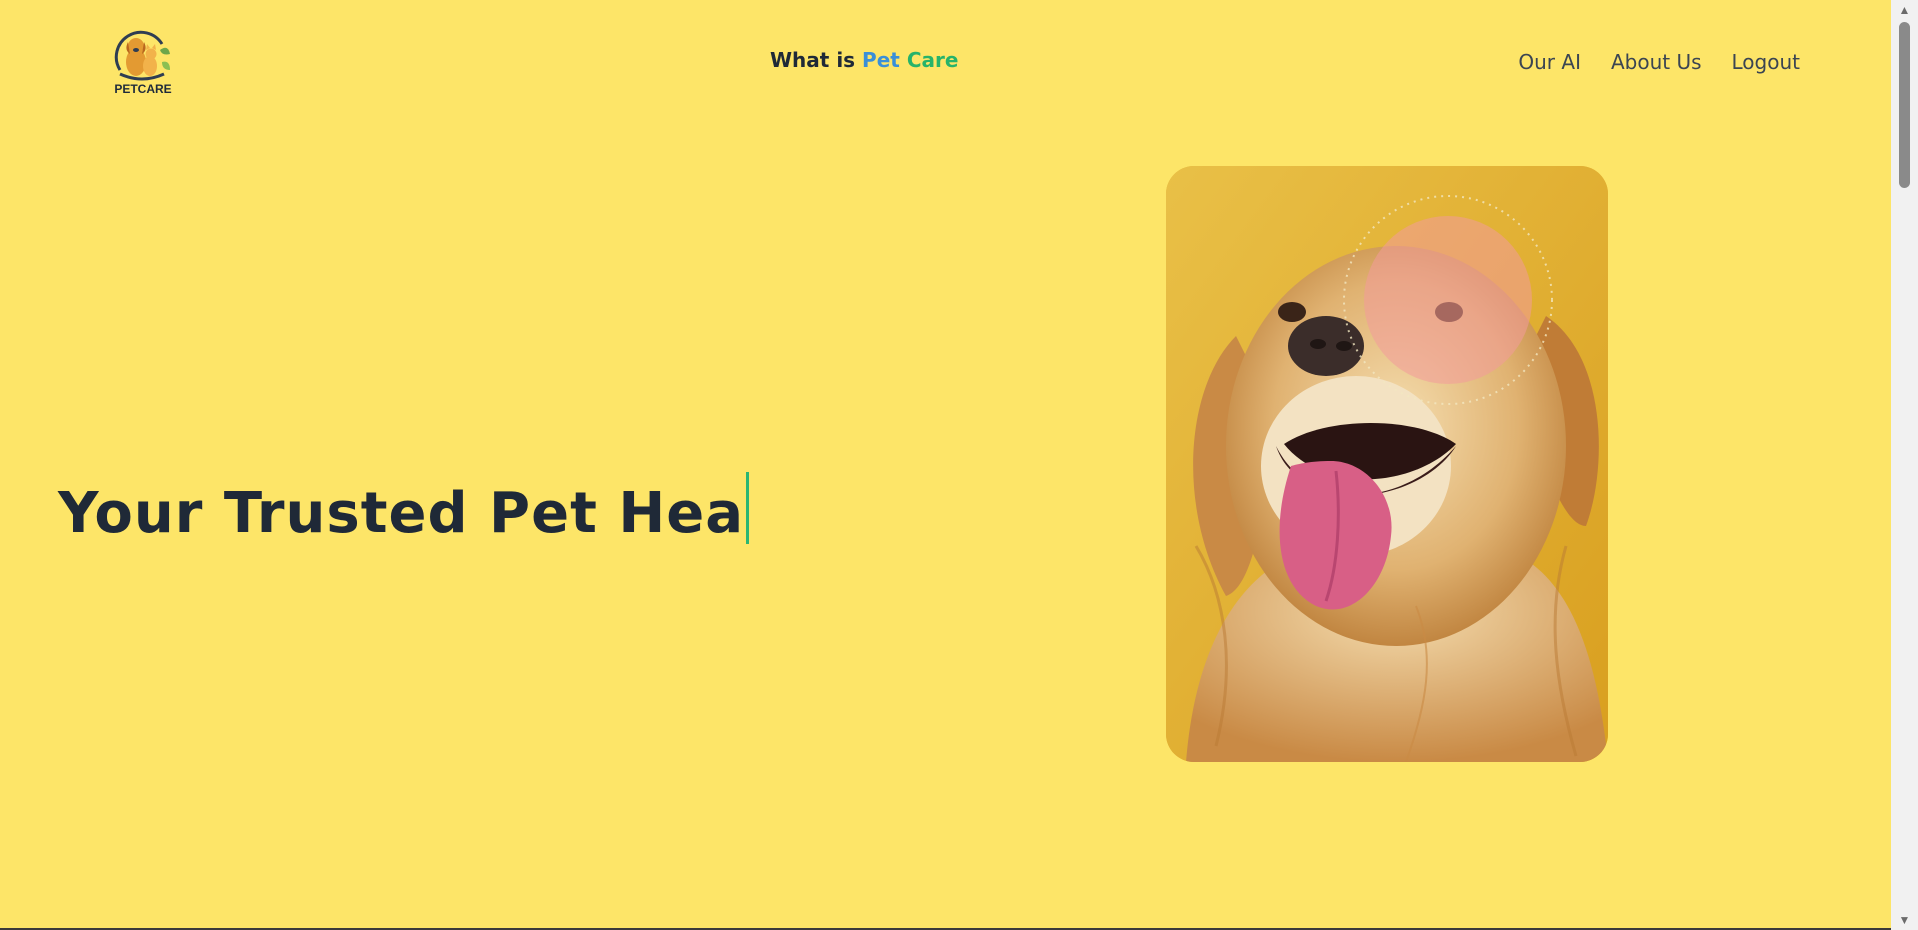 The width and height of the screenshot is (1918, 930). I want to click on scroll-thumb, so click(1904, 105).